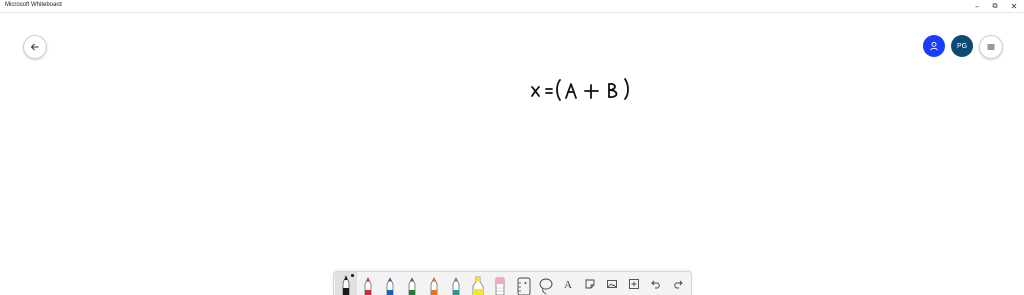 The height and width of the screenshot is (295, 1024). I want to click on ink-toolbar: A, so click(512, 283).